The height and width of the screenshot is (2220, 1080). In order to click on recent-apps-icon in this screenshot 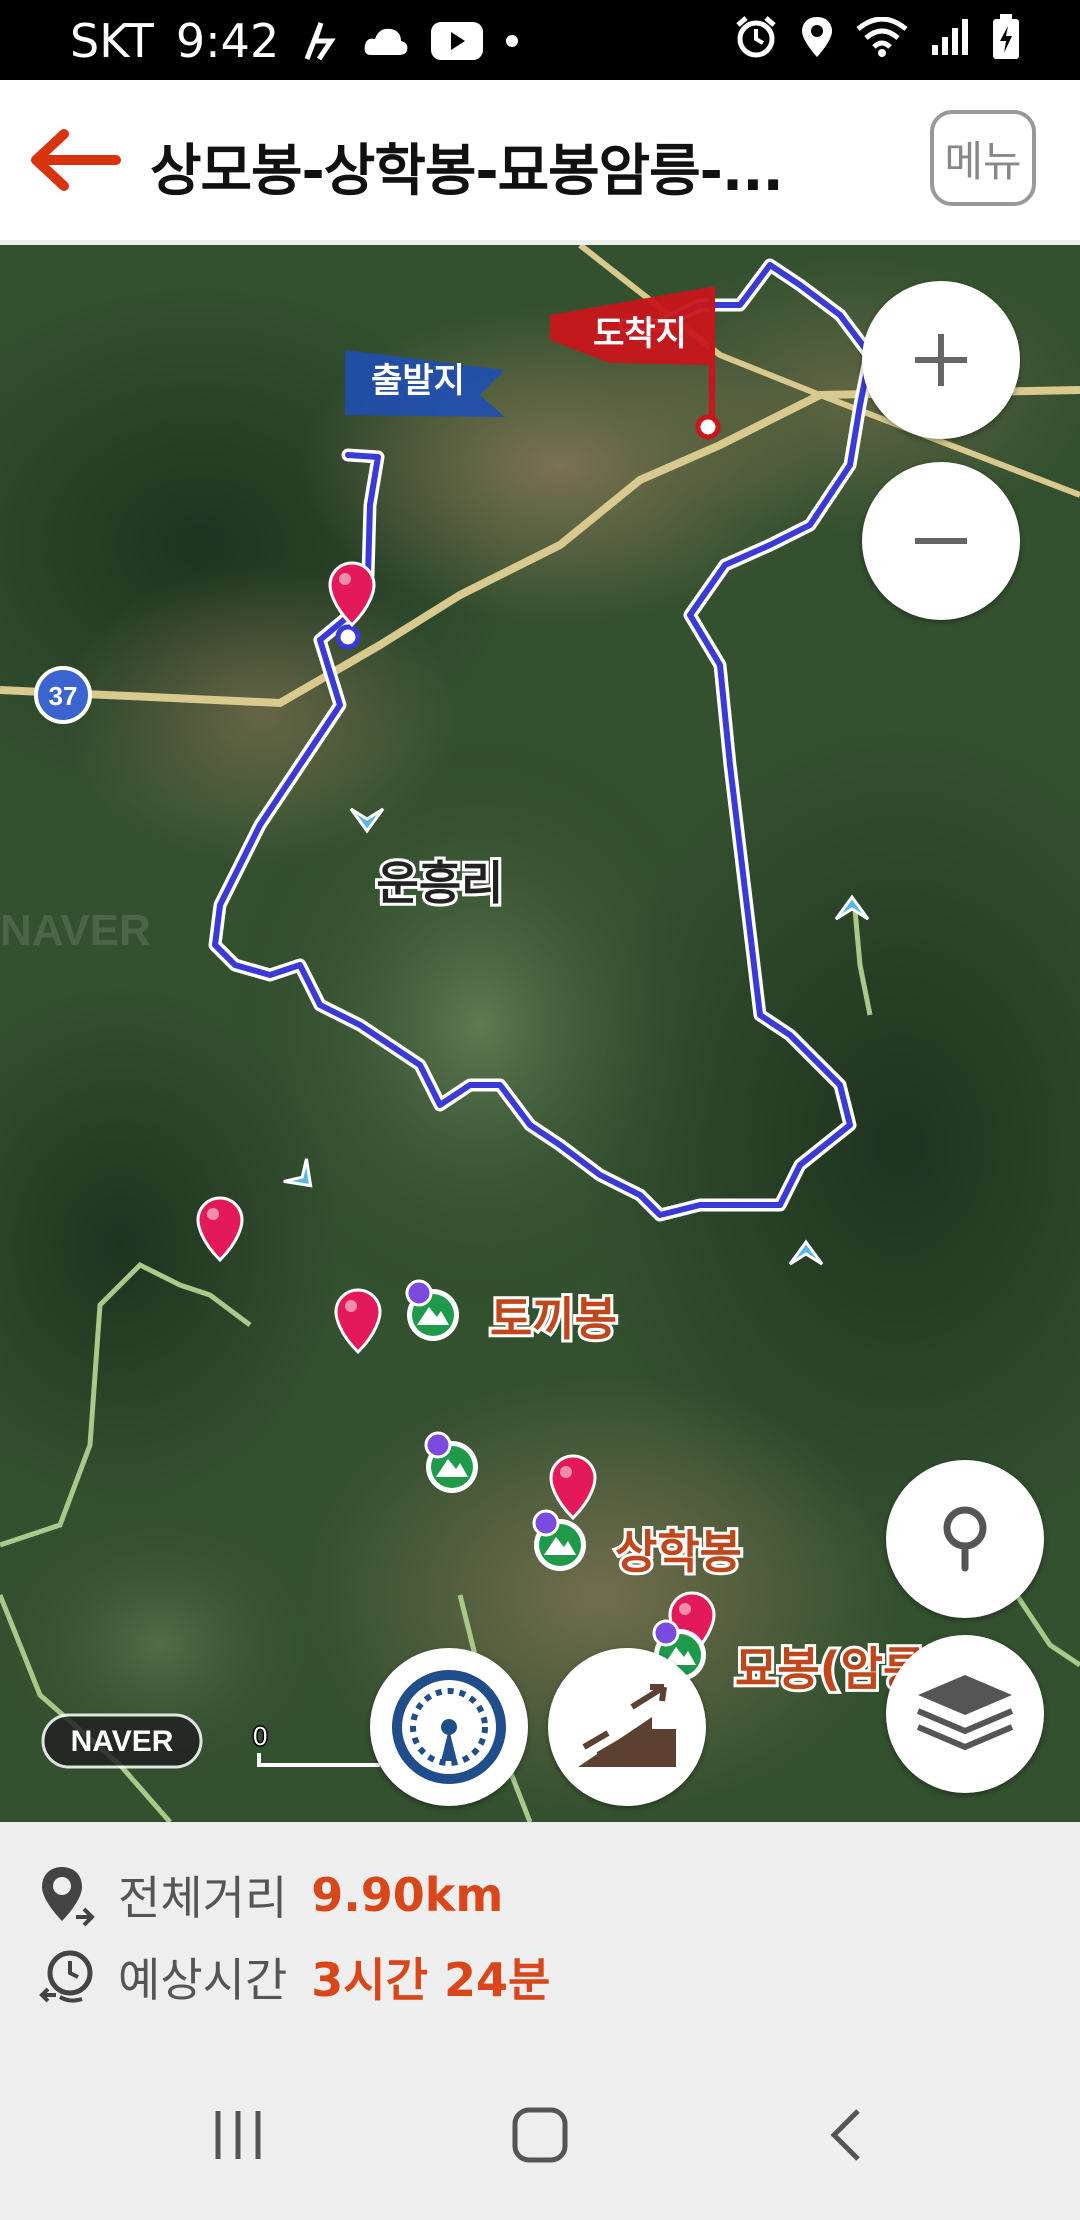, I will do `click(238, 2135)`.